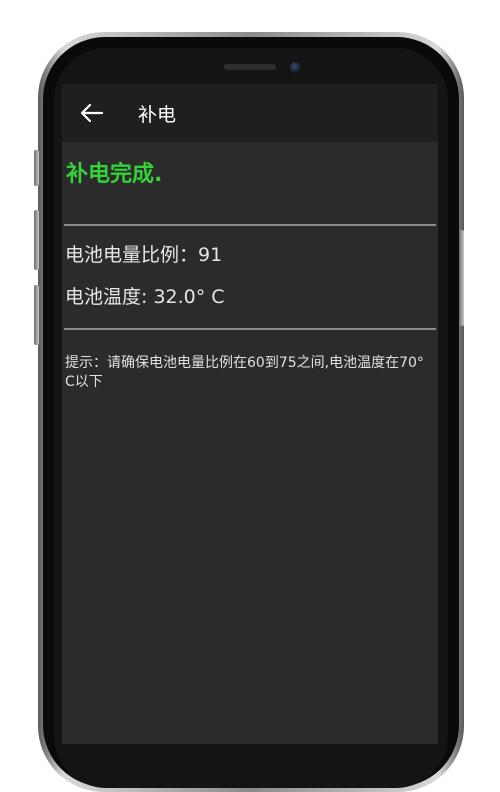 Image resolution: width=500 pixels, height=792 pixels. What do you see at coordinates (244, 372) in the screenshot?
I see `hint-text: 提示：请确保电池电量比例在60到75之间,电池温度在70° C以下` at bounding box center [244, 372].